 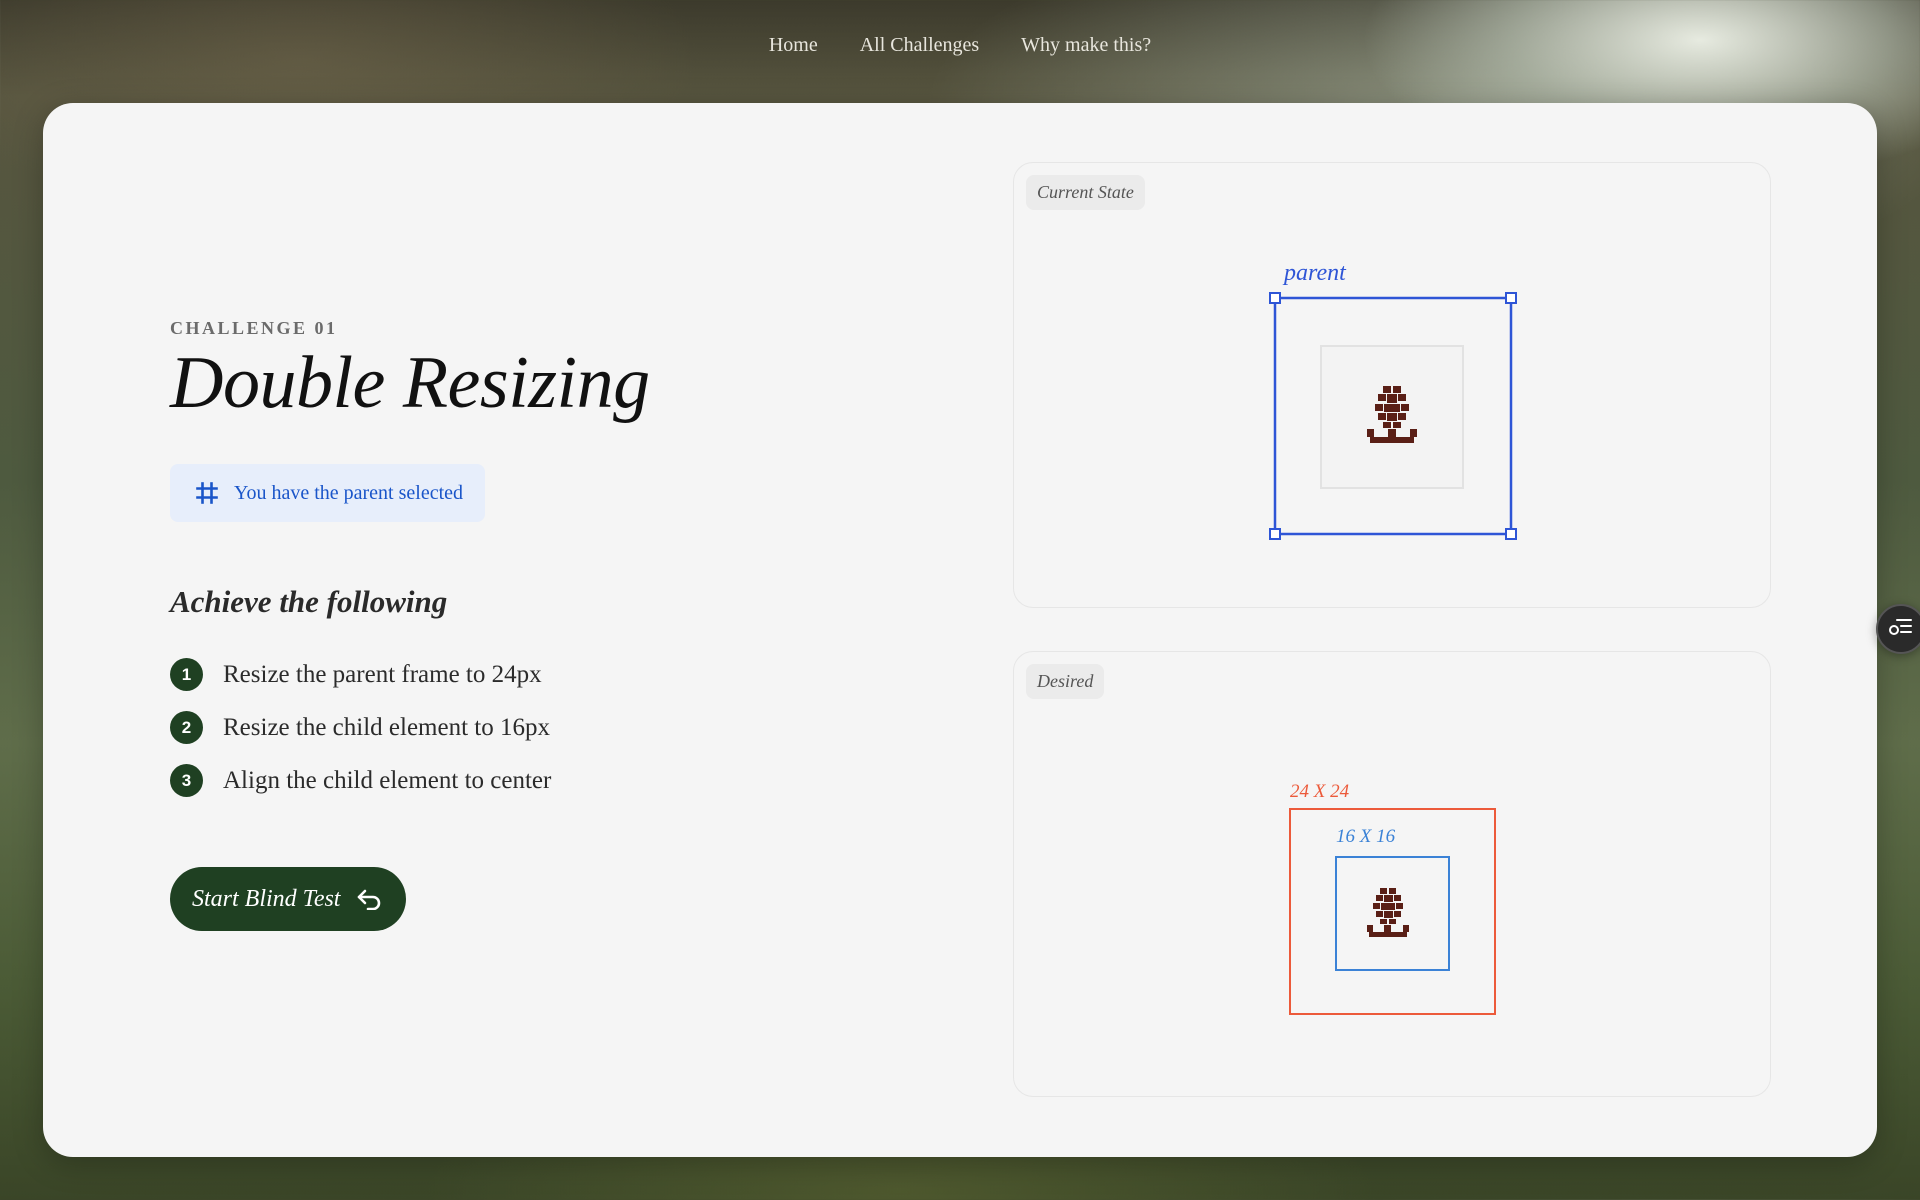 I want to click on task-item: 3 Align the child element to center, so click(x=550, y=780).